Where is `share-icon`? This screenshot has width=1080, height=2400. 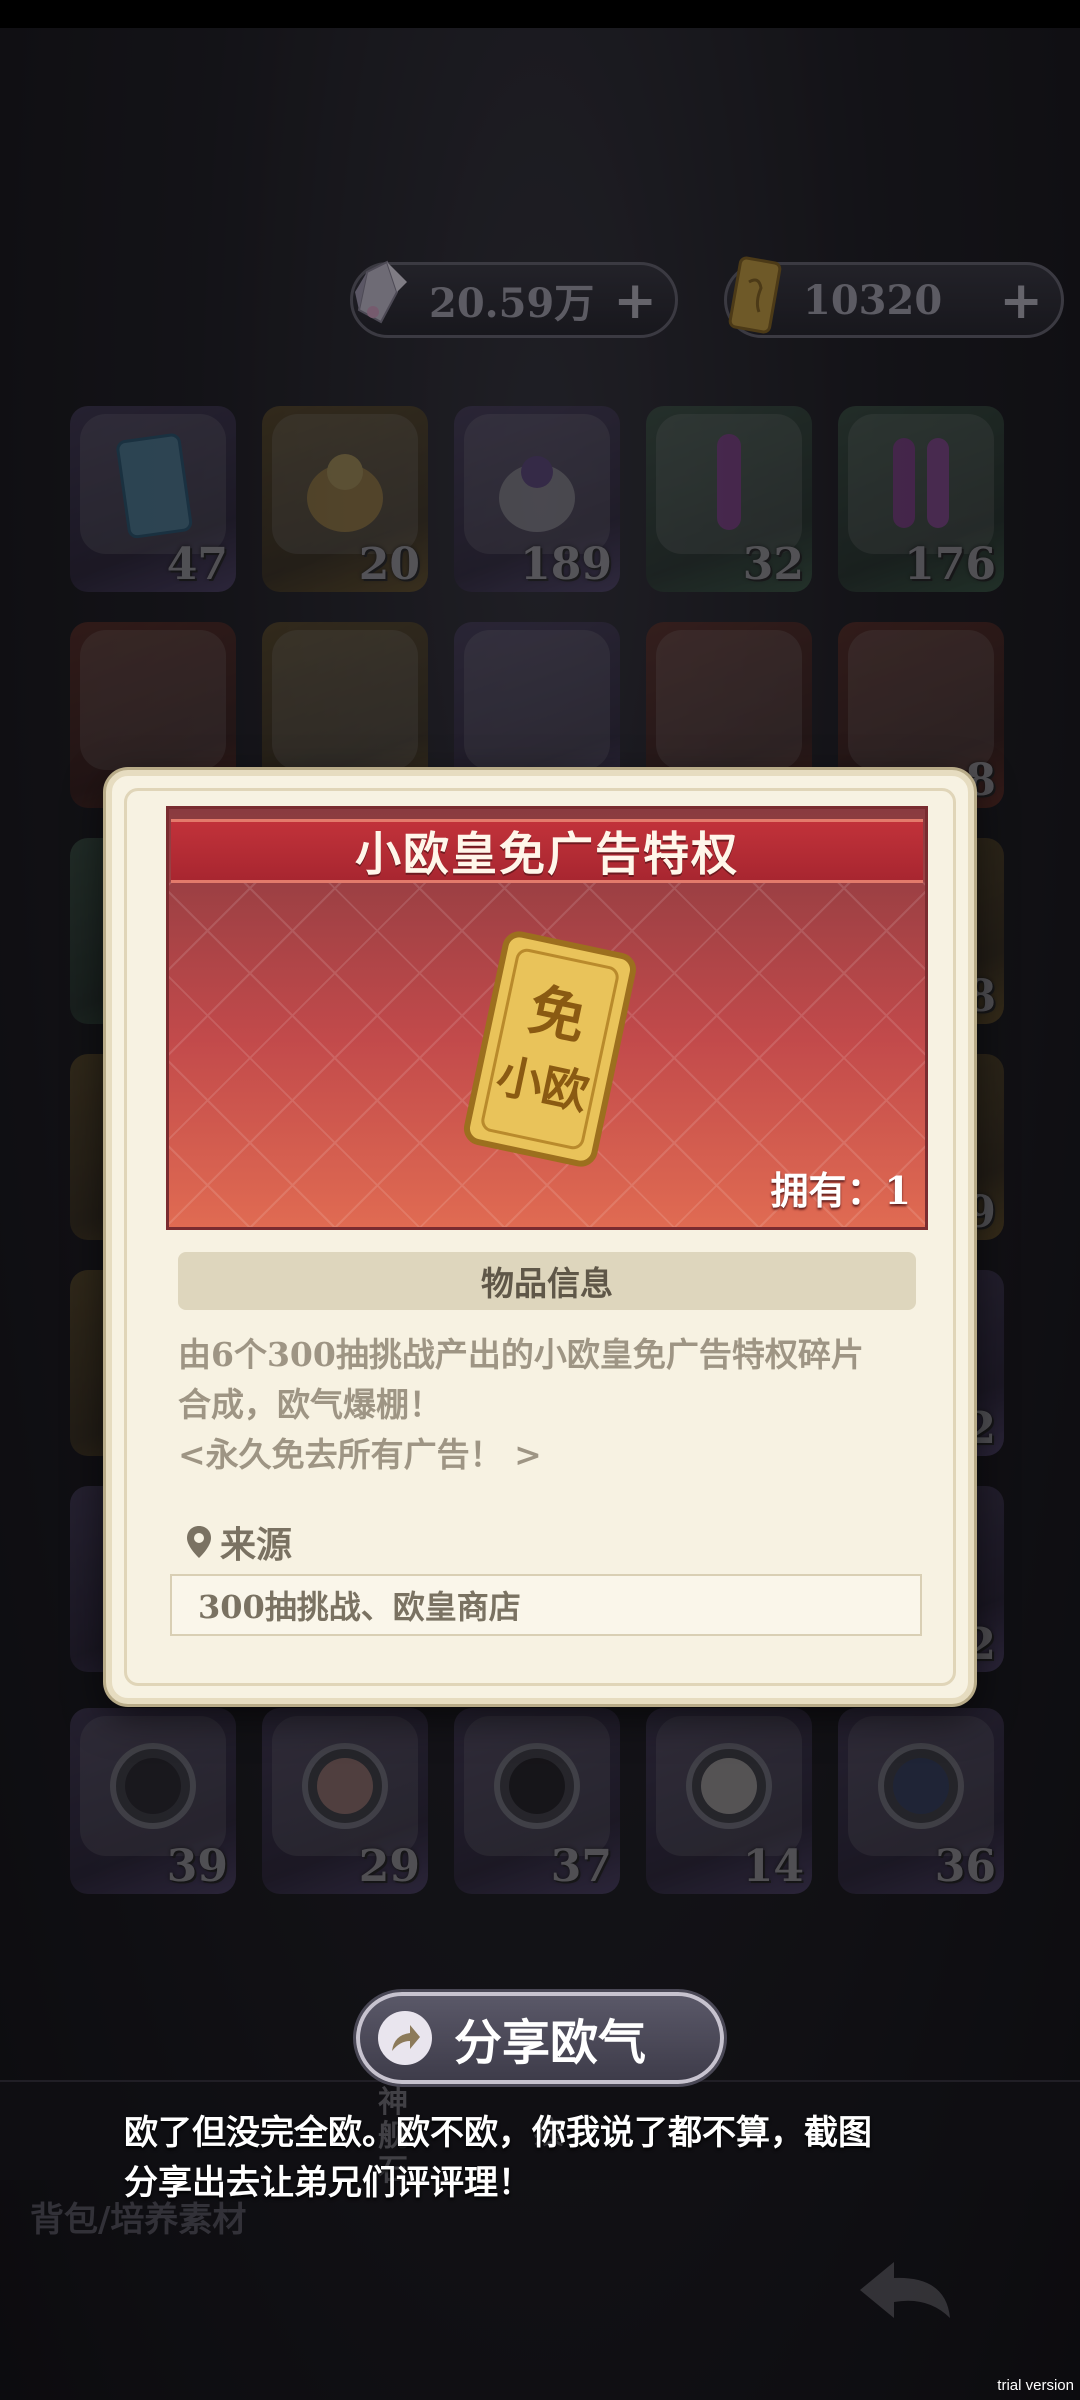 share-icon is located at coordinates (405, 2038).